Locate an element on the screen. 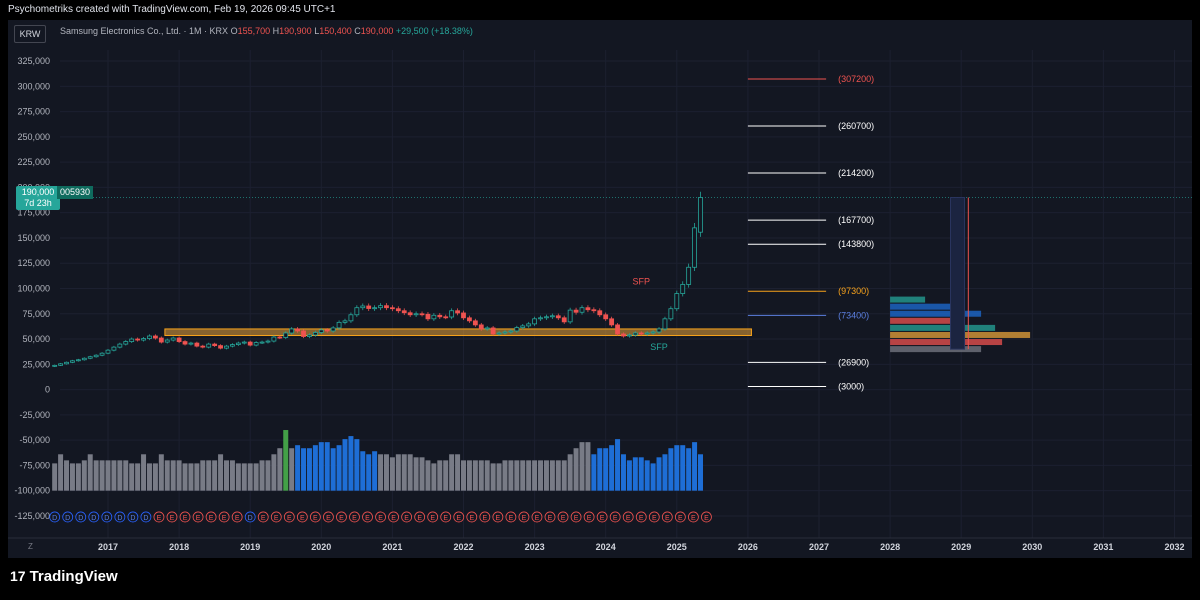 The image size is (1200, 600). x-tick-label: 2026 is located at coordinates (748, 547).